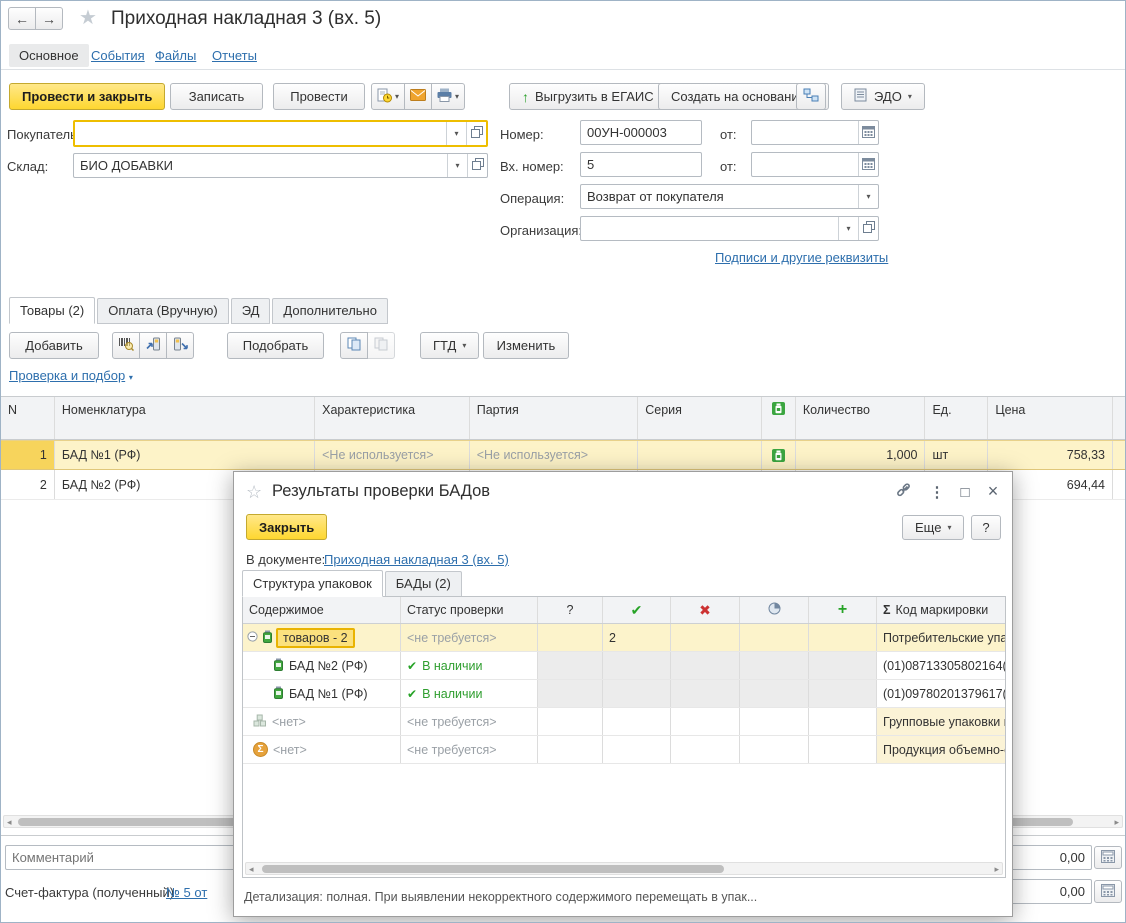 This screenshot has height=923, width=1126. What do you see at coordinates (416, 559) in the screenshot?
I see `in-document-link: Приходная накладная 3 (вх. 5)` at bounding box center [416, 559].